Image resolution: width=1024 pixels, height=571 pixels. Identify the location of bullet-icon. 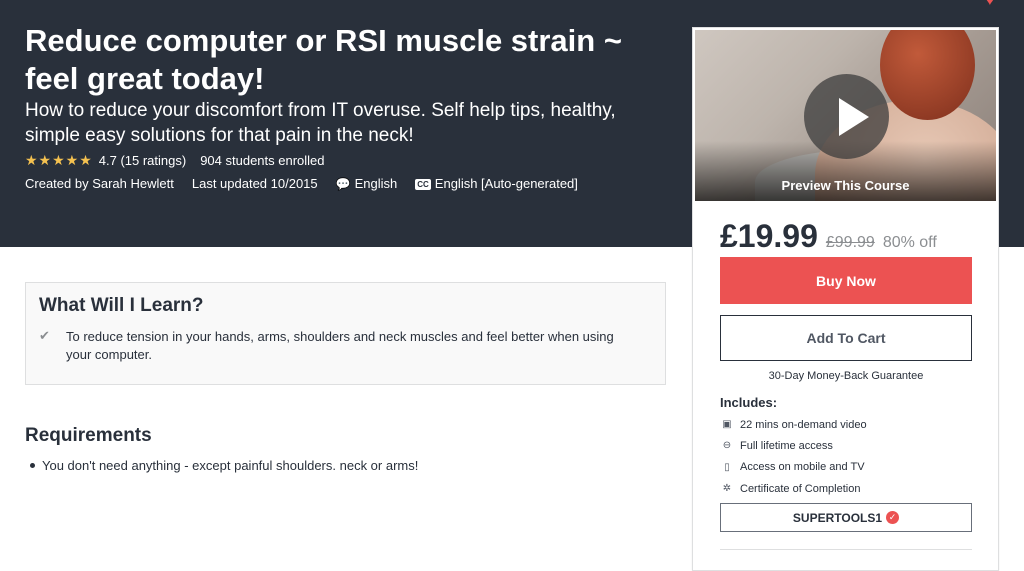
(32, 465).